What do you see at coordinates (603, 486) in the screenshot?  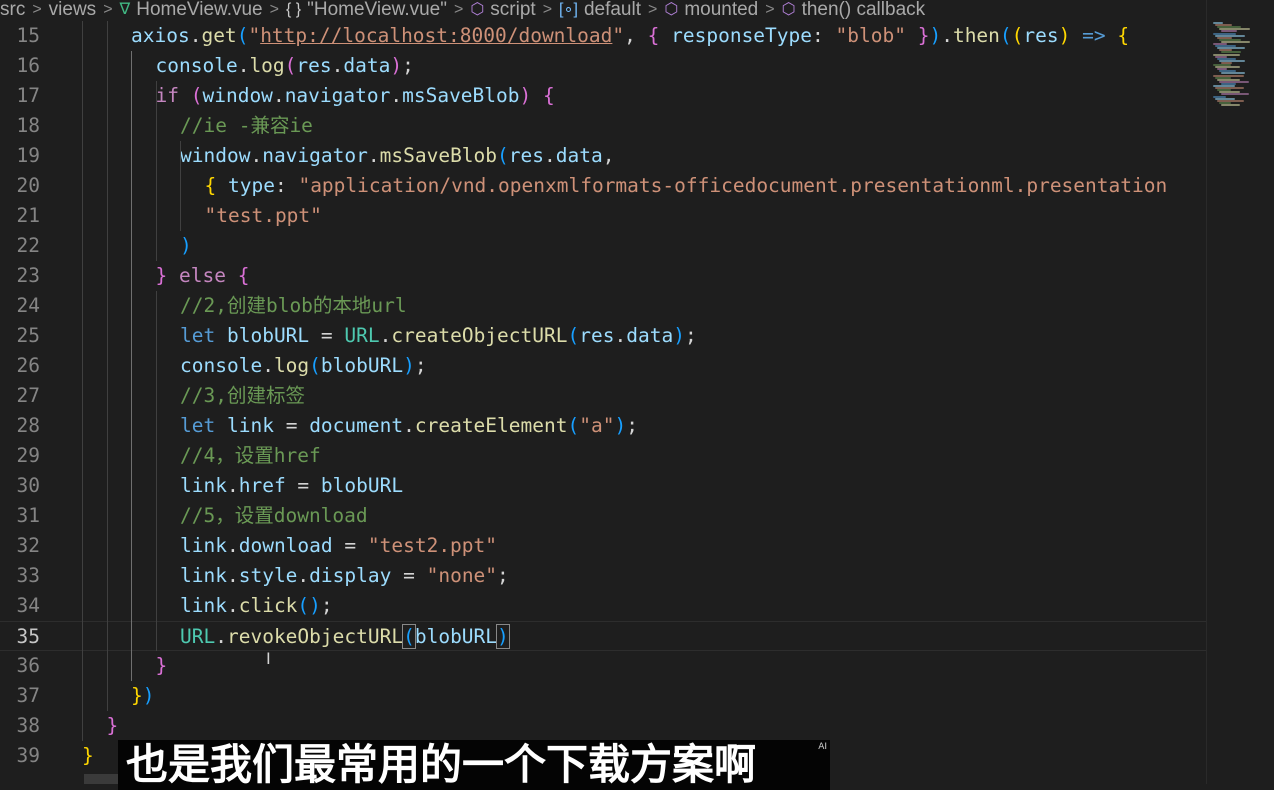 I see `code-line: 30 link.href = blobURL` at bounding box center [603, 486].